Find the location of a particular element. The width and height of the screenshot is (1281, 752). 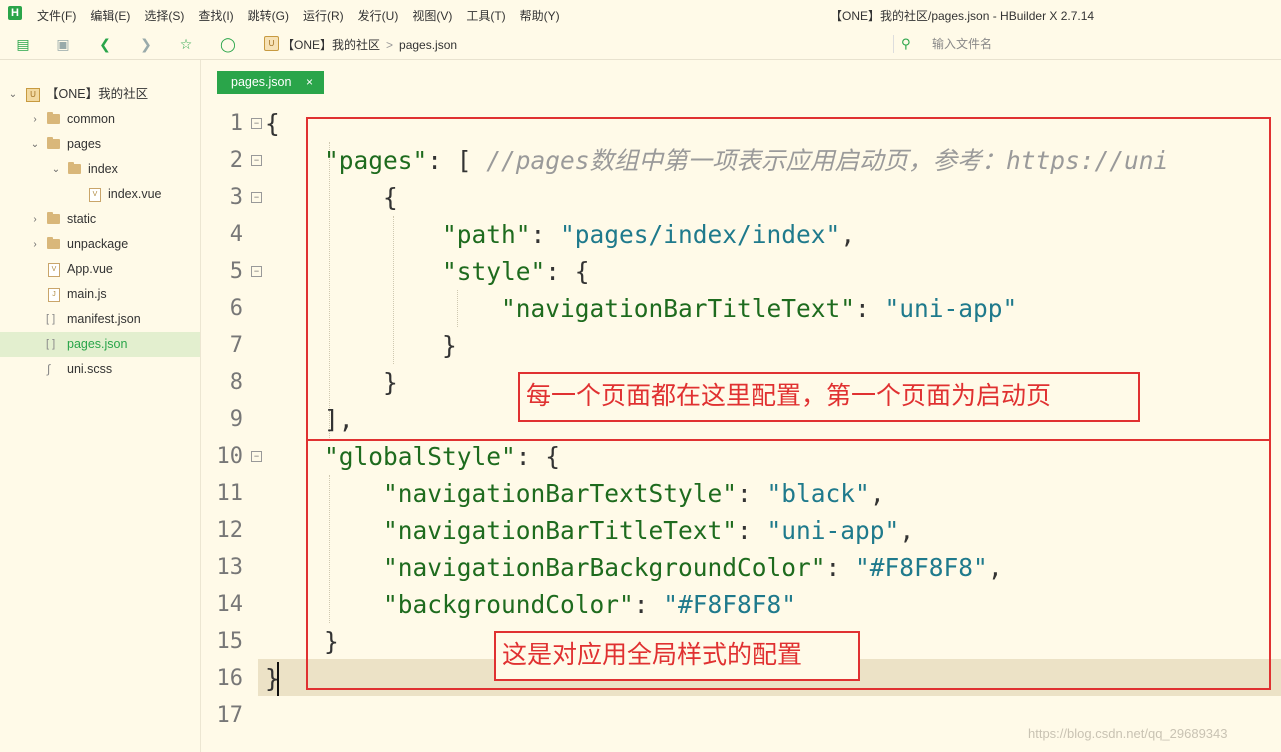

tree-label: index is located at coordinates (103, 169).